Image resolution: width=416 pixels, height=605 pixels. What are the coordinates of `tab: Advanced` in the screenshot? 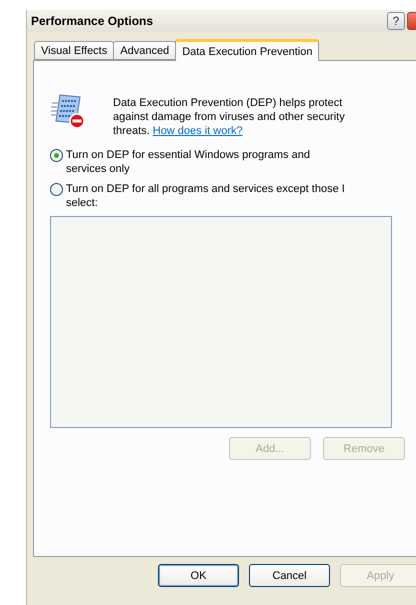 It's located at (144, 50).